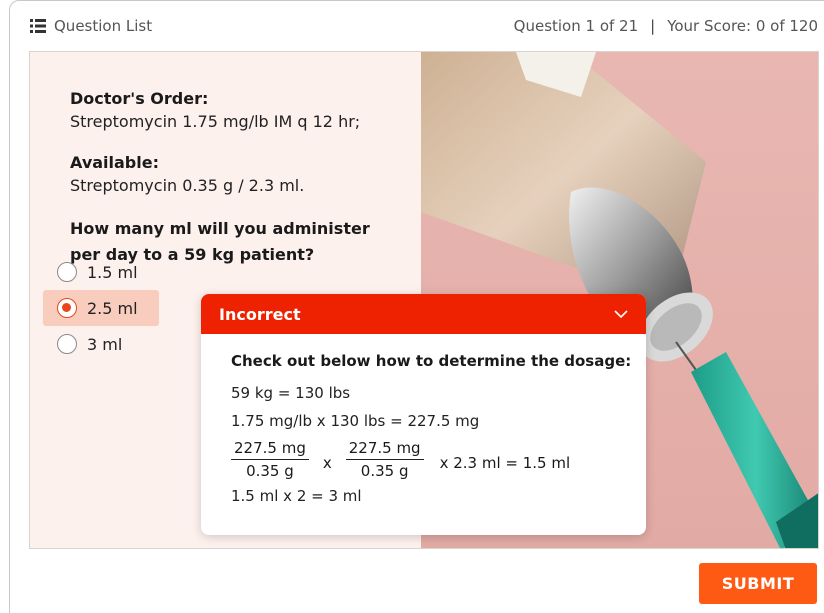  What do you see at coordinates (230, 175) in the screenshot?
I see `available-section: Available: Streptomycin 0.35 g / 2.3 ml.` at bounding box center [230, 175].